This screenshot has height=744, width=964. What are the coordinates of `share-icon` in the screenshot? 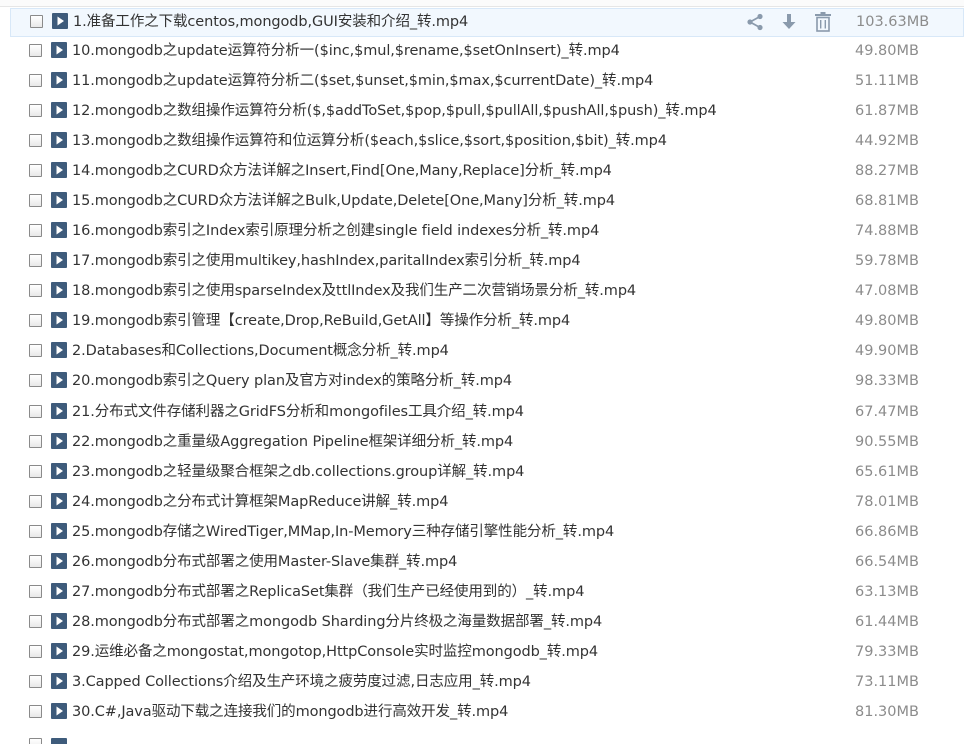 It's located at (755, 22).